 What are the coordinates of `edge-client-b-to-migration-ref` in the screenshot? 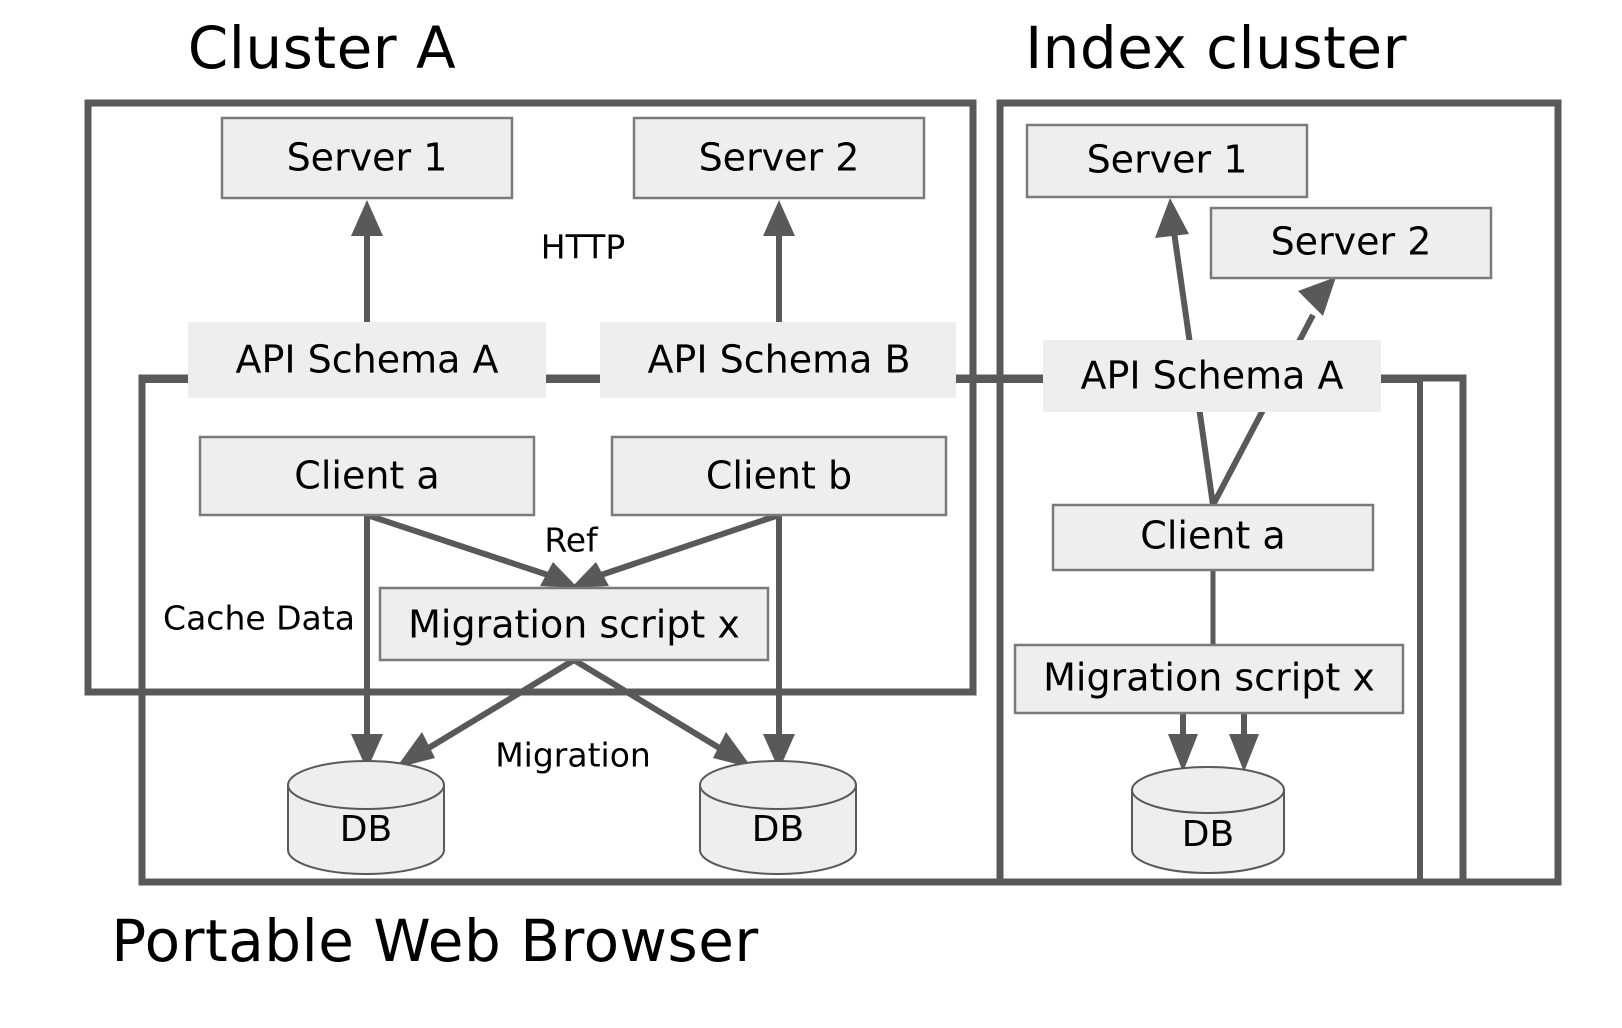 It's located at (685, 546).